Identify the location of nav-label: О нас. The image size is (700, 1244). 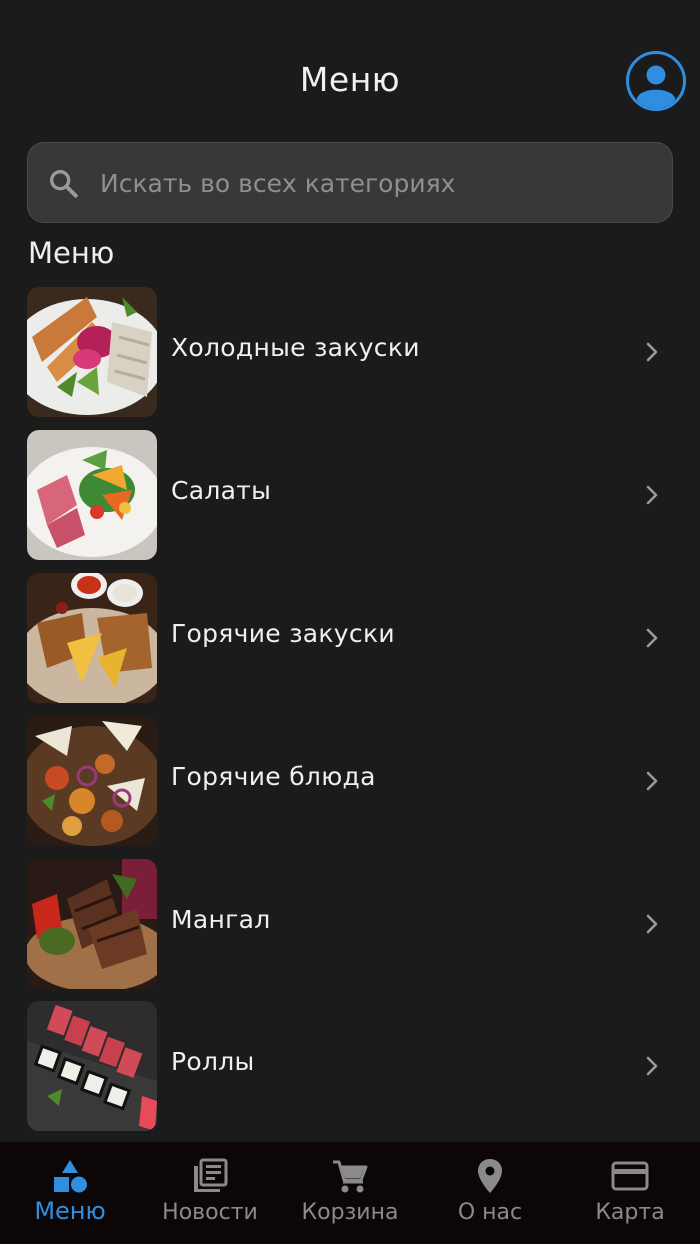
(490, 1212).